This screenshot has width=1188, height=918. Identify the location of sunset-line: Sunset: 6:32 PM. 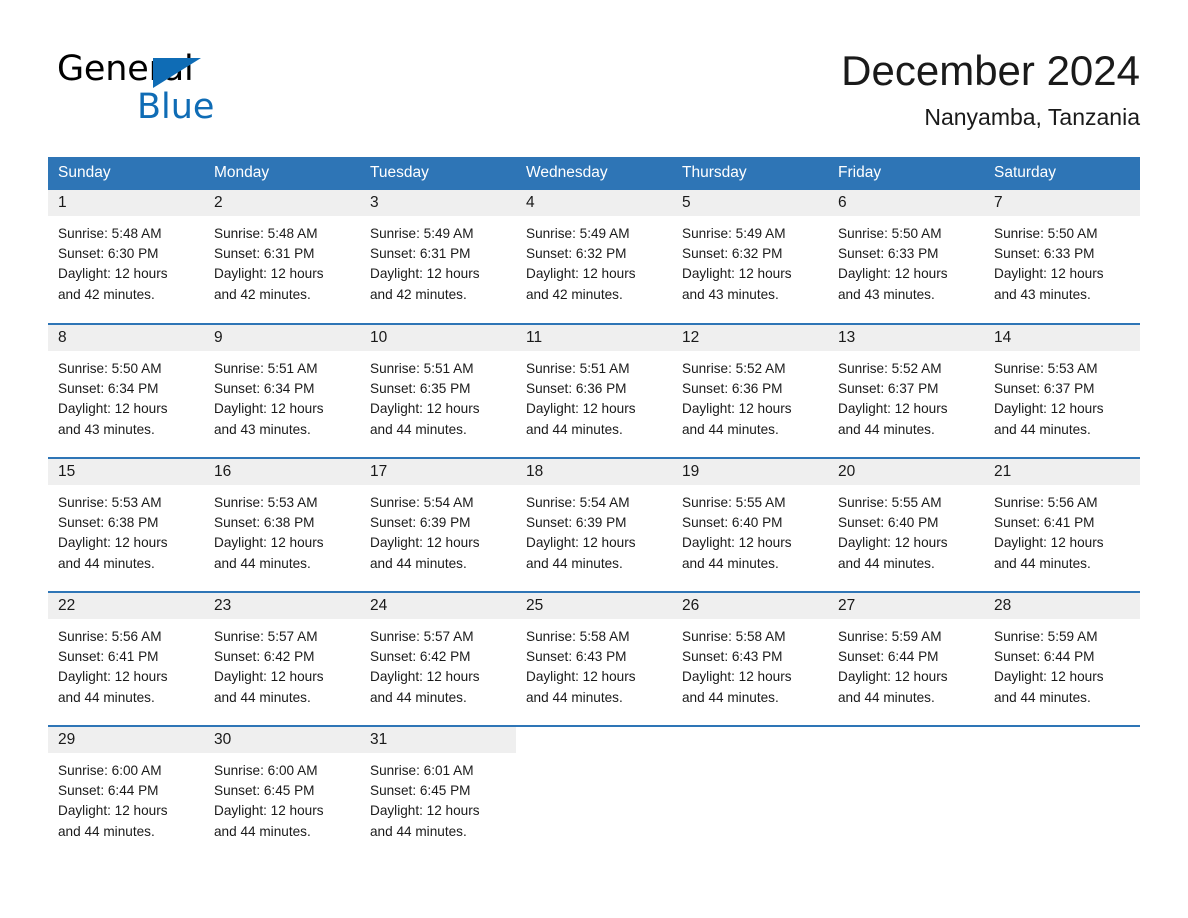
(732, 254).